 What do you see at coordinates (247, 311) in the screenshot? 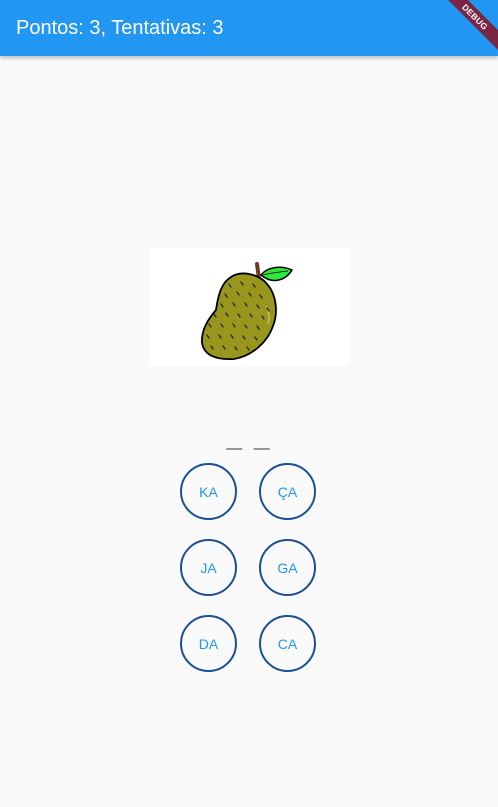
I see `jackfruit-icon` at bounding box center [247, 311].